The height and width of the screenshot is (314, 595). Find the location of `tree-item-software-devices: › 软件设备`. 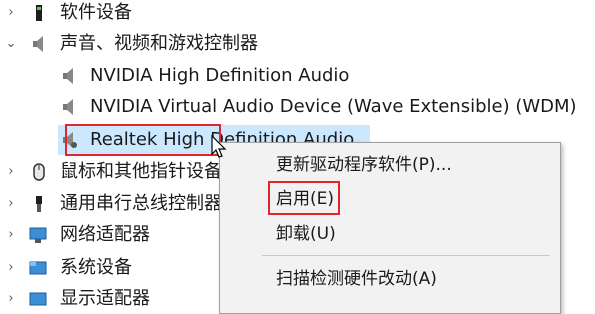

tree-item-software-devices: › 软件设备 is located at coordinates (297, 14).